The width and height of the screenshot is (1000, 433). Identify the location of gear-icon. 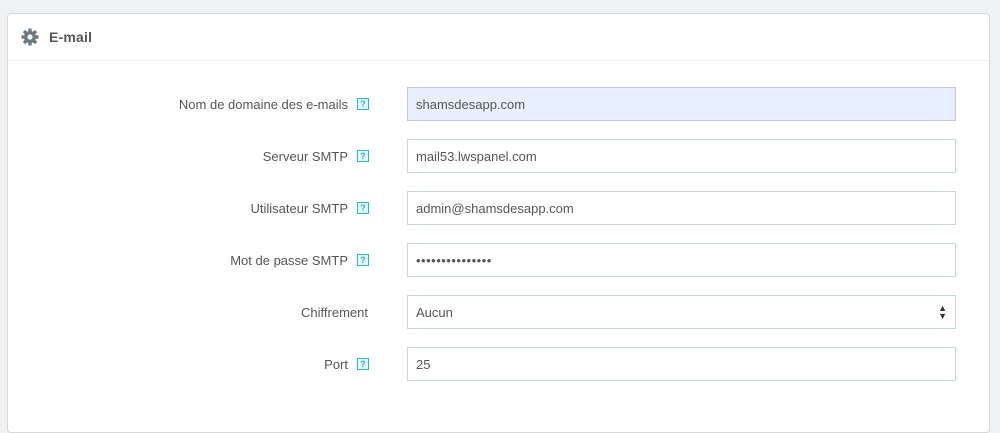
(30, 37).